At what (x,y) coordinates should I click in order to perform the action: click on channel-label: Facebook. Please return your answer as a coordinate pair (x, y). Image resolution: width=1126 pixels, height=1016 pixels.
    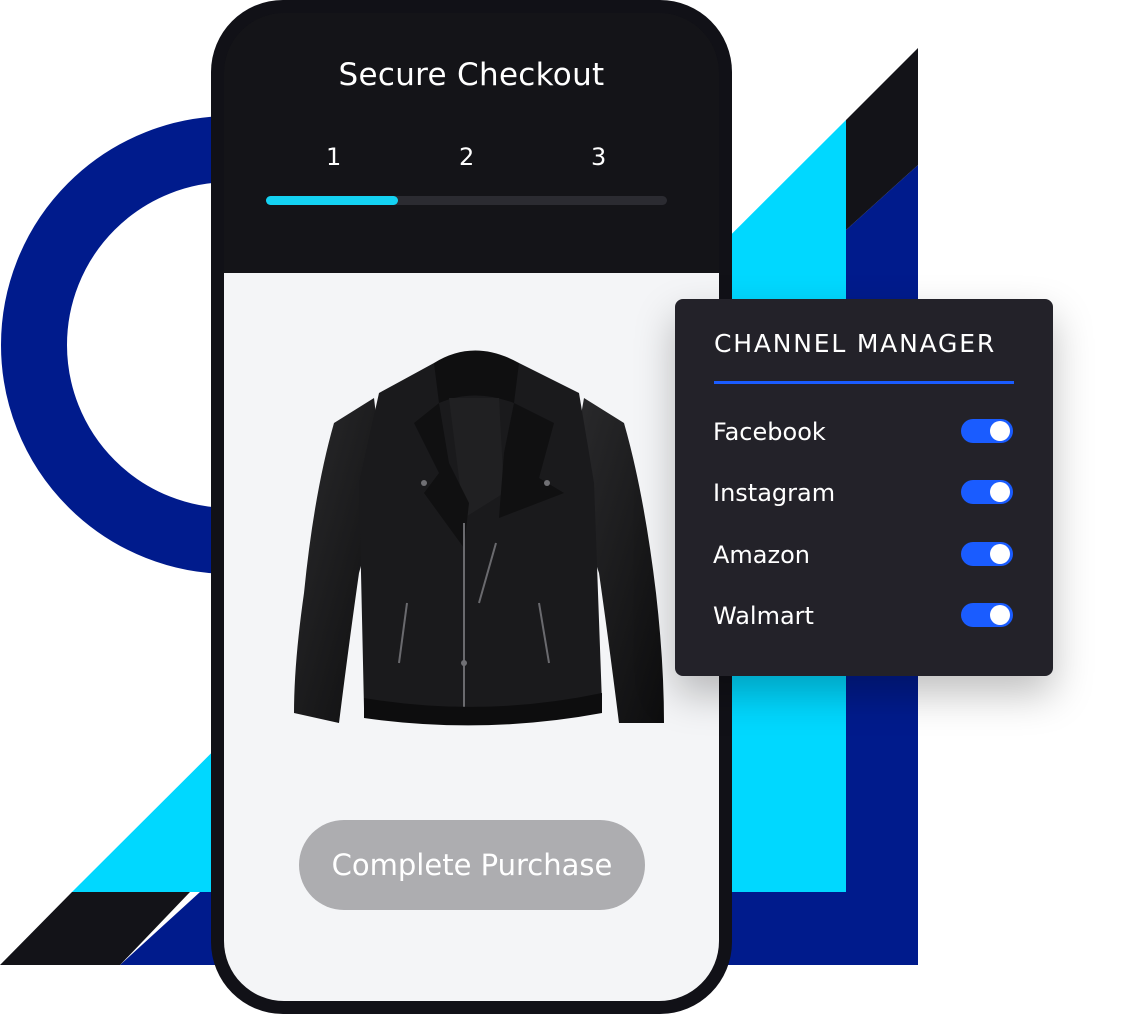
    Looking at the image, I should click on (769, 432).